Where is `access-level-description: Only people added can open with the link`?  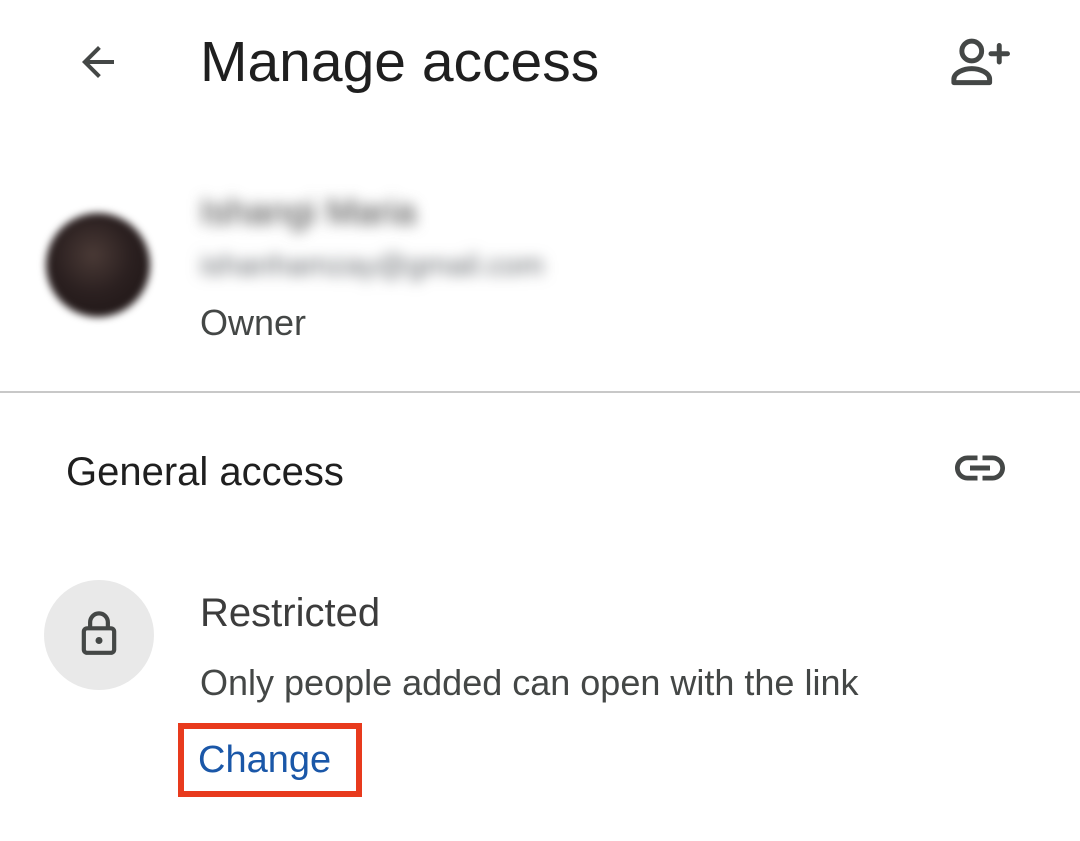 access-level-description: Only people added can open with the link is located at coordinates (529, 682).